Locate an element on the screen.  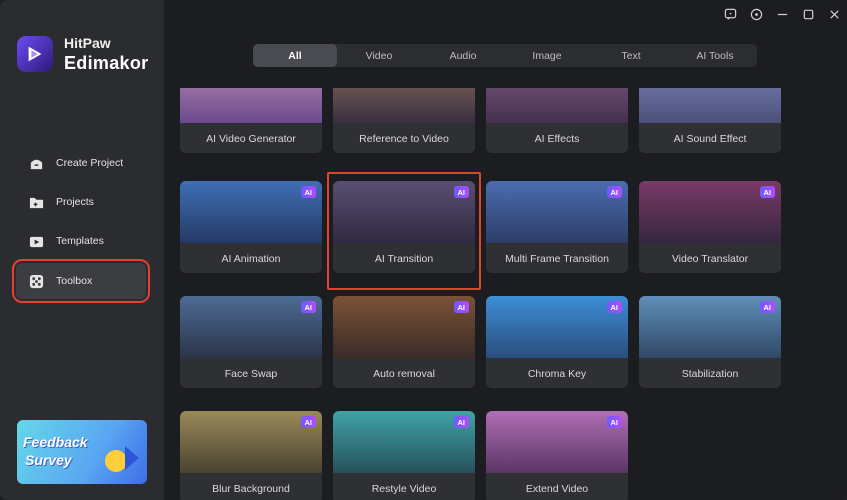
sidebar-item-label: Templates is located at coordinates (80, 241).